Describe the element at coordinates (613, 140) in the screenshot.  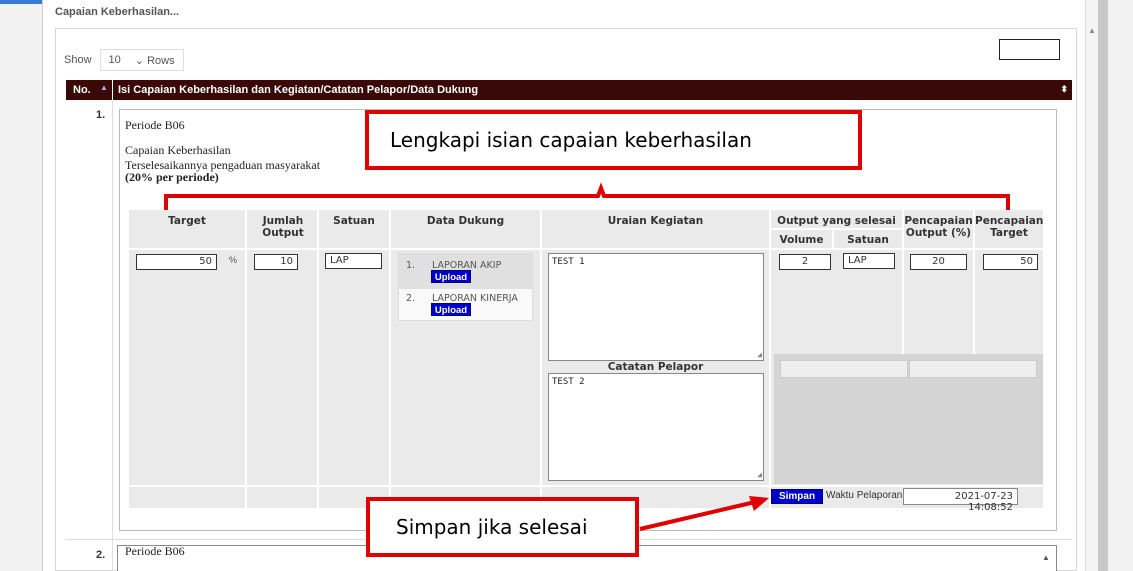
I see `callout-lengkapi: Lengkapi isian capaian keberhasilan` at that location.